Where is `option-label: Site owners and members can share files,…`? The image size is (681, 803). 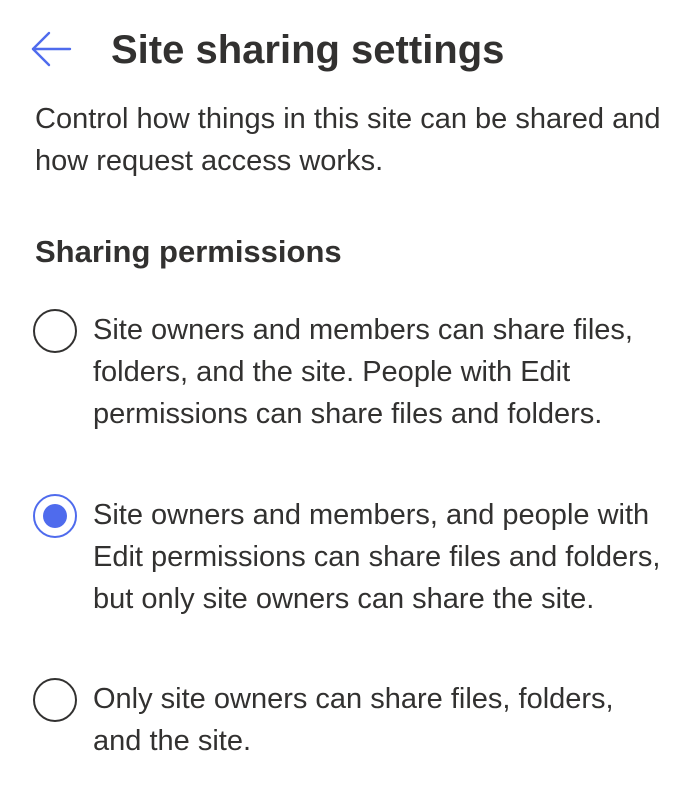
option-label: Site owners and members can share files,… is located at coordinates (363, 372).